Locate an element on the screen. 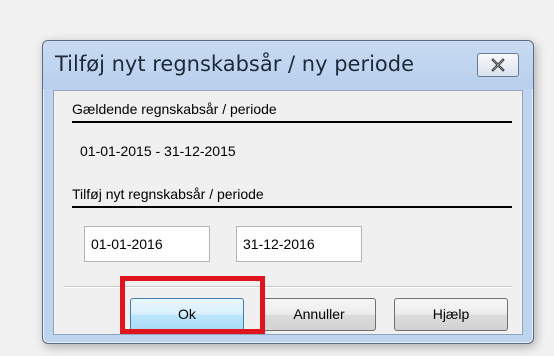  current-period-label: Gældende regnskabsår / periode is located at coordinates (174, 109).